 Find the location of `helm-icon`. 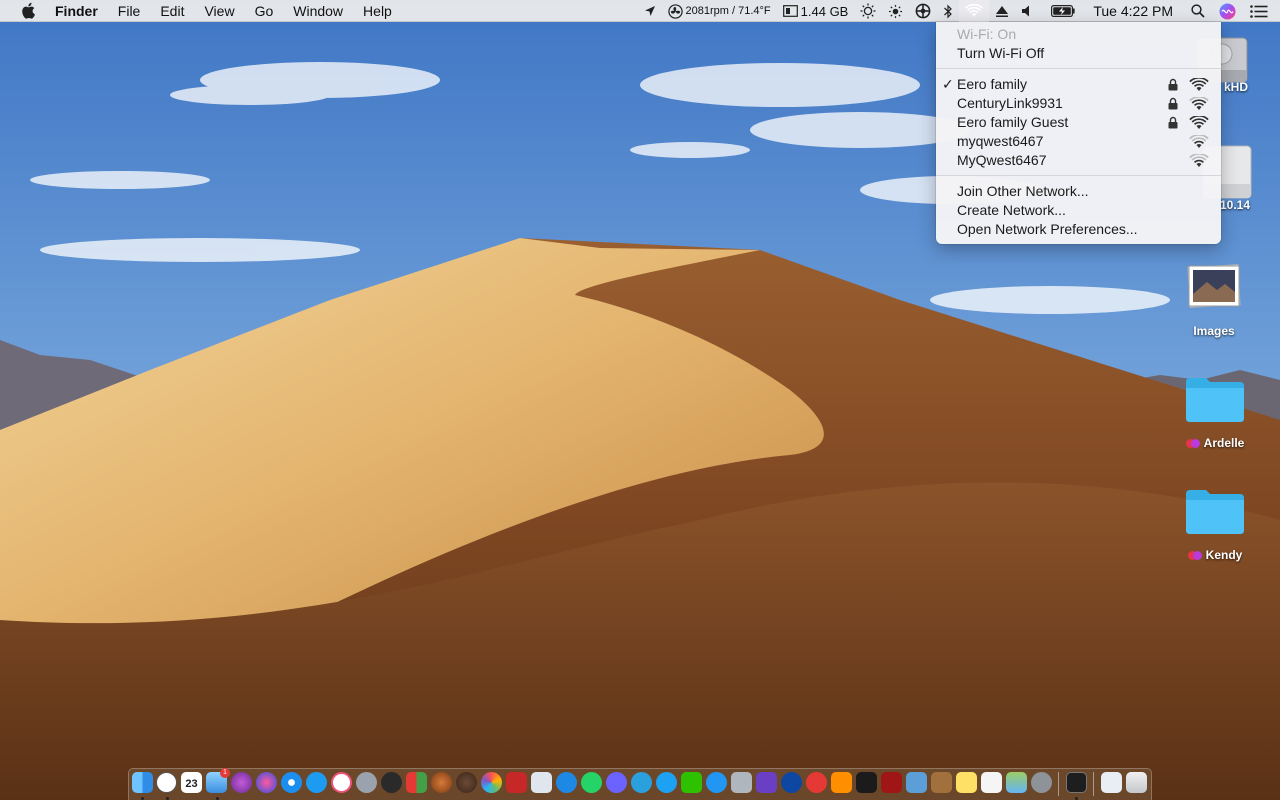

helm-icon is located at coordinates (923, 11).